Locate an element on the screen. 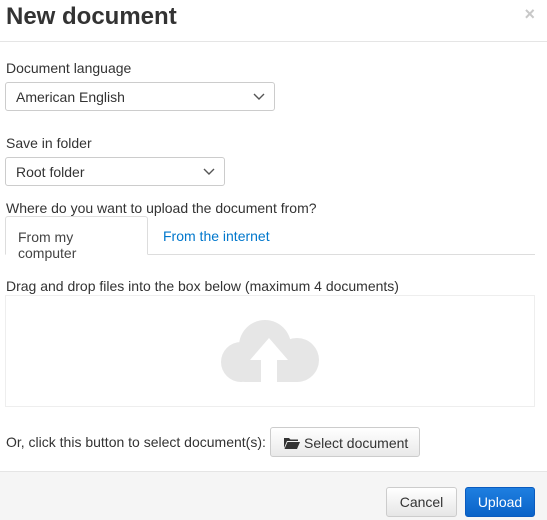 This screenshot has height=520, width=547. upload-source-tabs: From my computer From the internet is located at coordinates (270, 238).